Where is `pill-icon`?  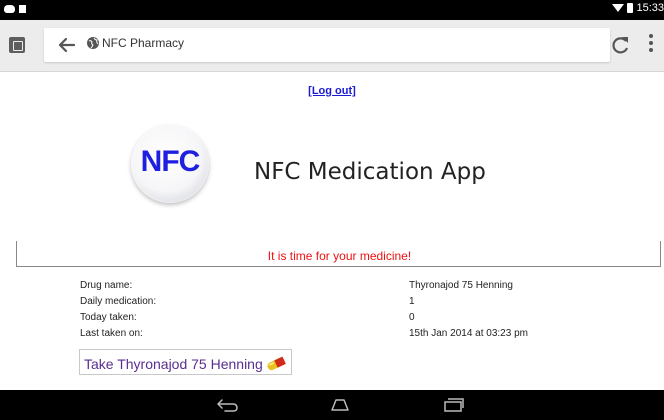 pill-icon is located at coordinates (276, 363).